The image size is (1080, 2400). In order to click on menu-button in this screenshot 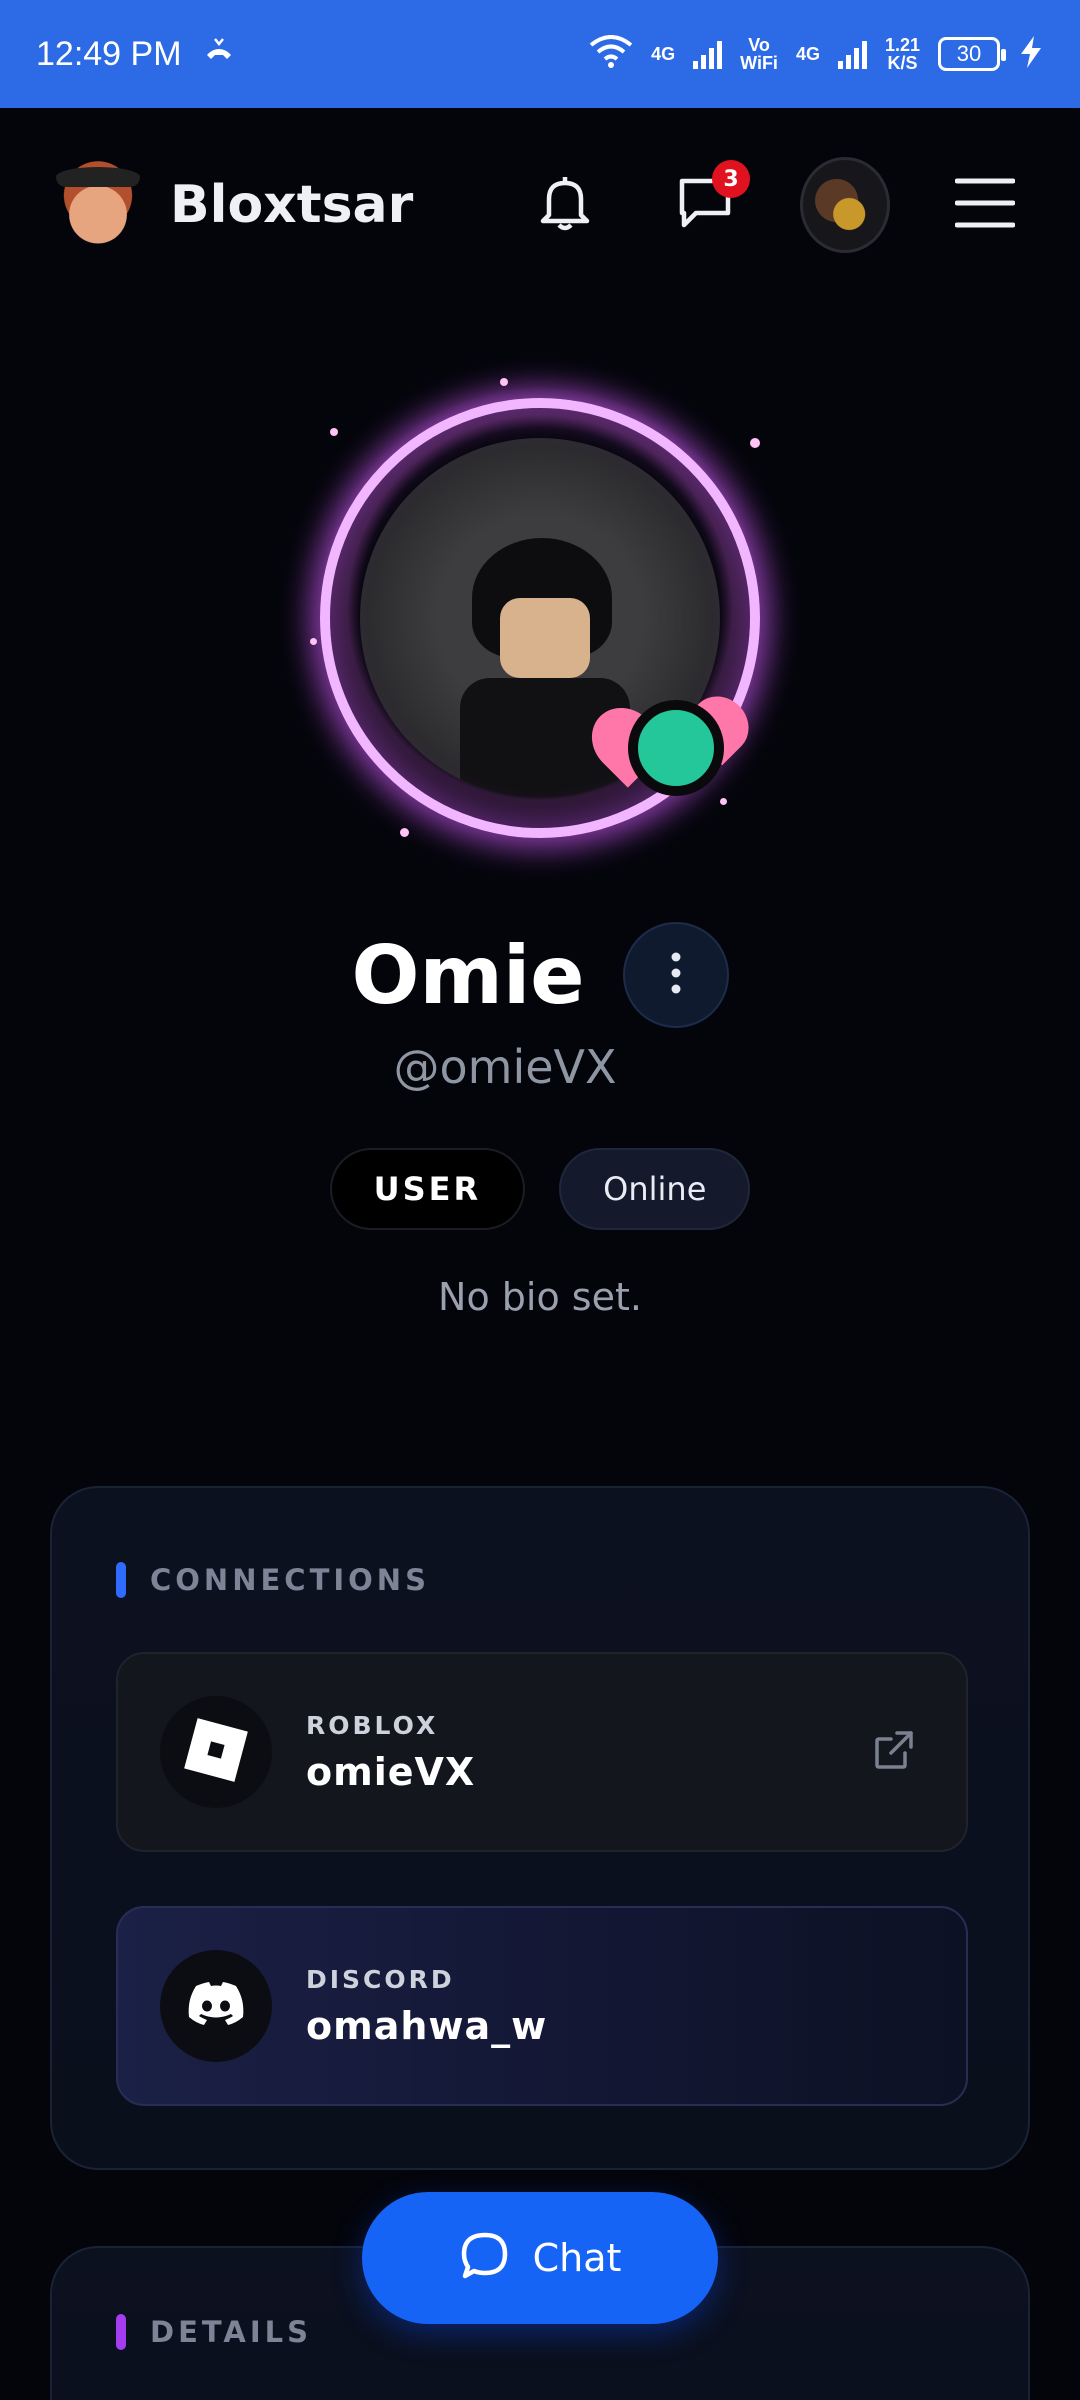, I will do `click(985, 205)`.